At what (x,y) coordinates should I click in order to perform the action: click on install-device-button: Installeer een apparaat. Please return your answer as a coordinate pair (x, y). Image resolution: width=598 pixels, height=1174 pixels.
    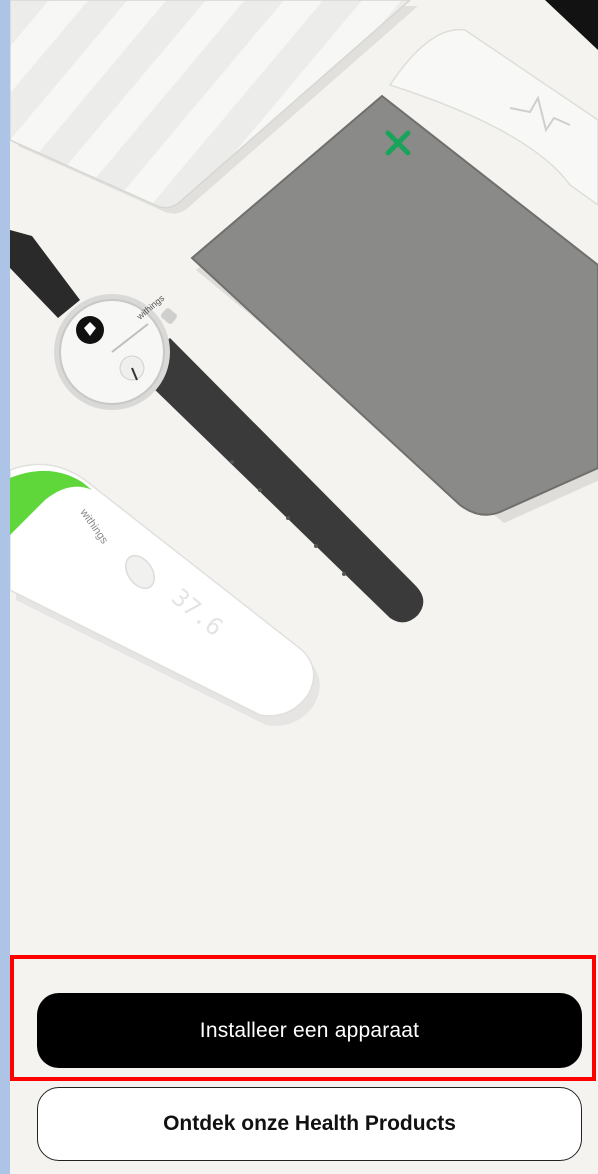
    Looking at the image, I should click on (309, 1030).